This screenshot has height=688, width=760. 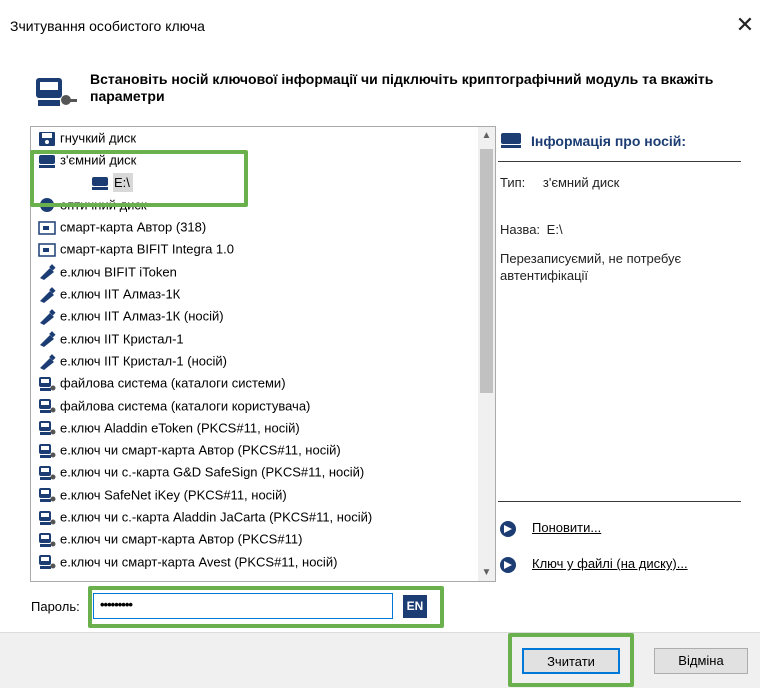 I want to click on list-item: е.ключ ІІТ Алмаз-1К (носій), so click(x=254, y=316).